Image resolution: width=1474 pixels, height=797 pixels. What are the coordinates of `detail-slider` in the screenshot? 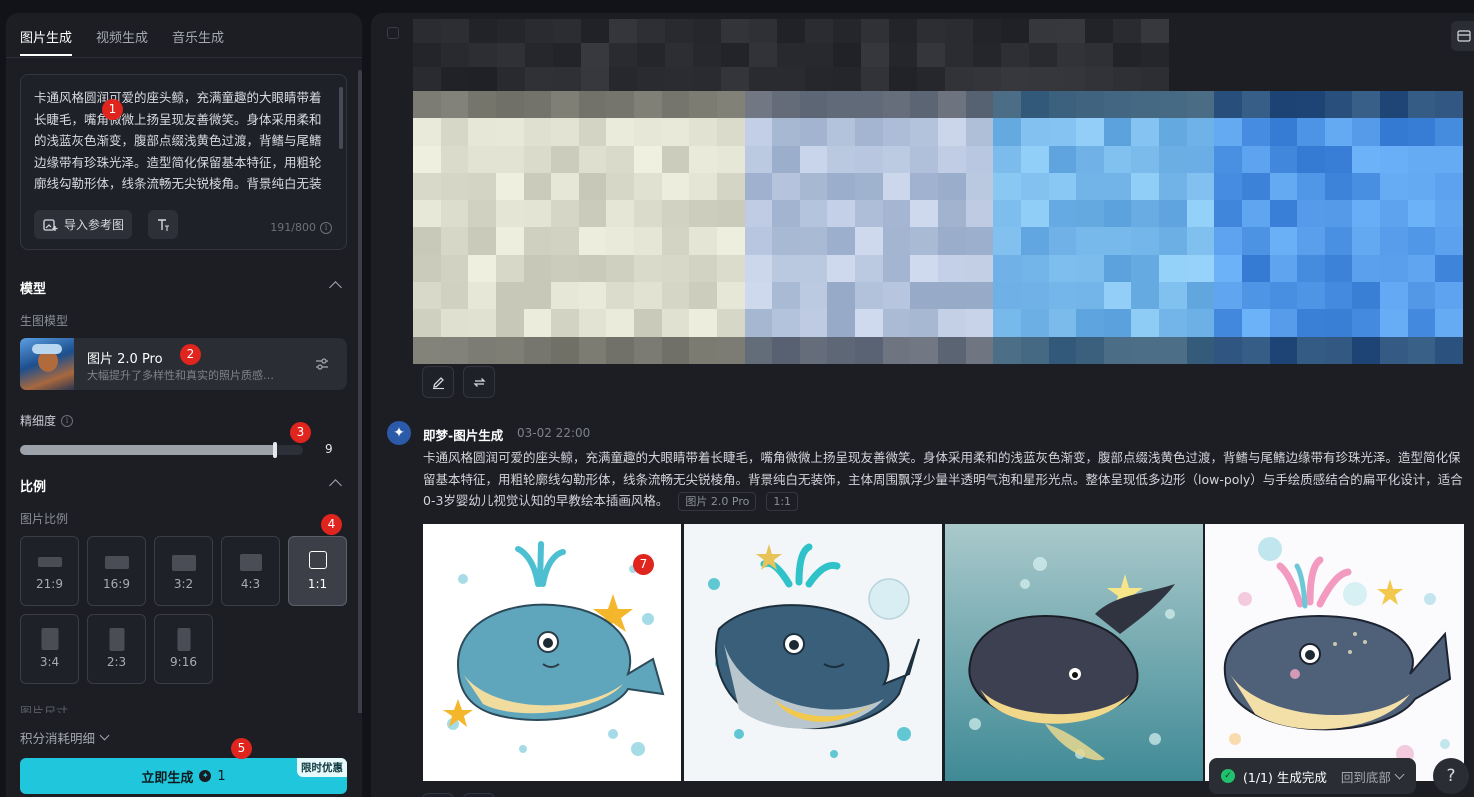 It's located at (161, 450).